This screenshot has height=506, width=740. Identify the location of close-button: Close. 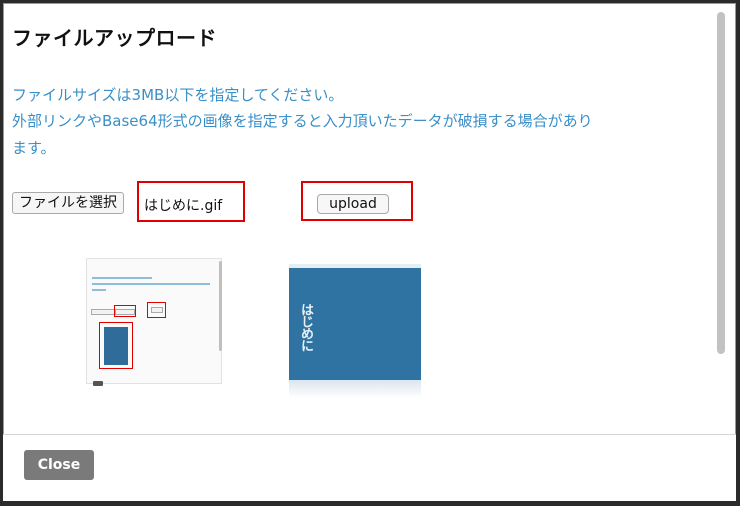
(59, 465).